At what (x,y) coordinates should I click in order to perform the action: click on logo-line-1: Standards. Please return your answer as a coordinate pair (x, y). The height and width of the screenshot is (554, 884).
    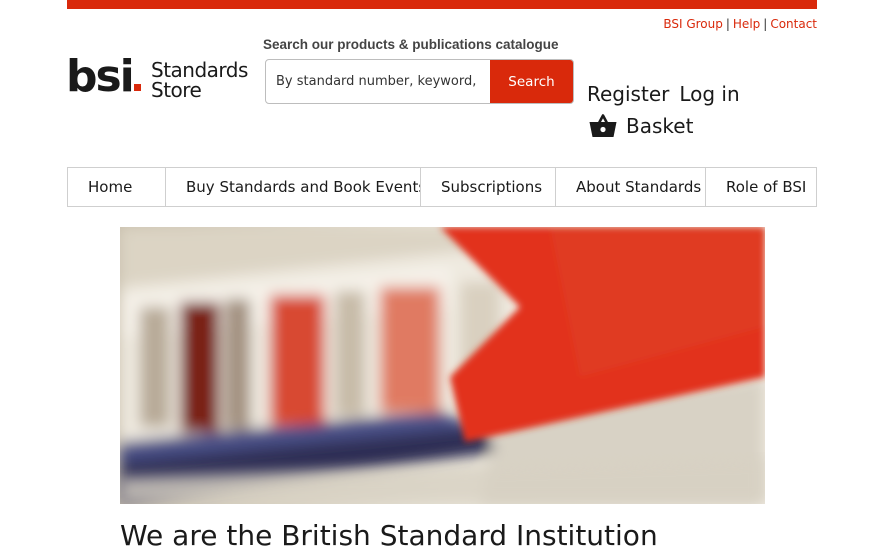
    Looking at the image, I should click on (199, 70).